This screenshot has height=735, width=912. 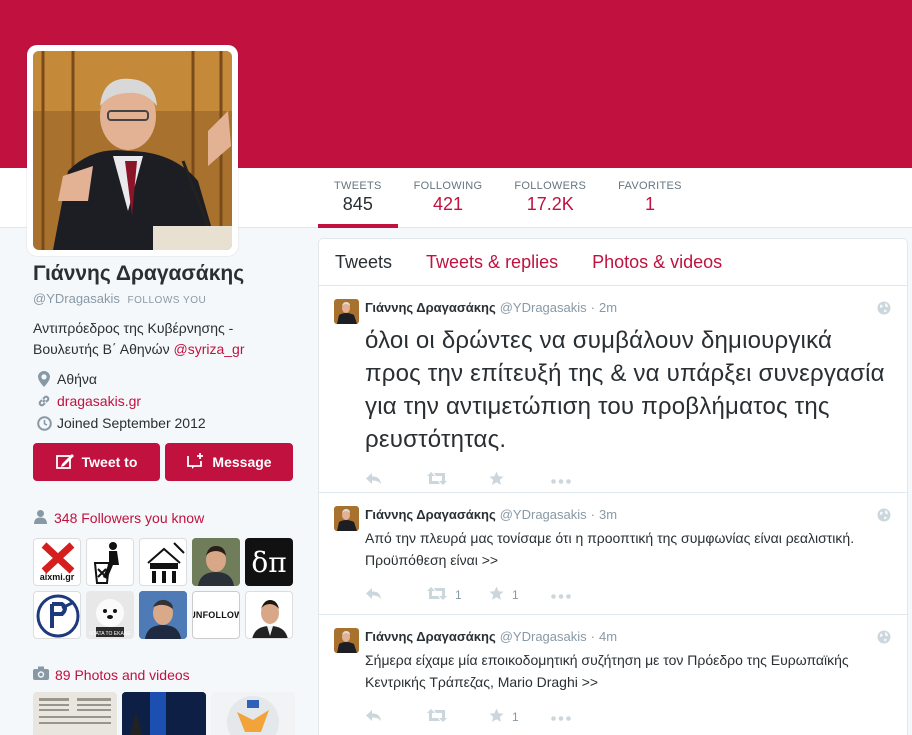 I want to click on website-row: dragasakis.gr, so click(x=164, y=401).